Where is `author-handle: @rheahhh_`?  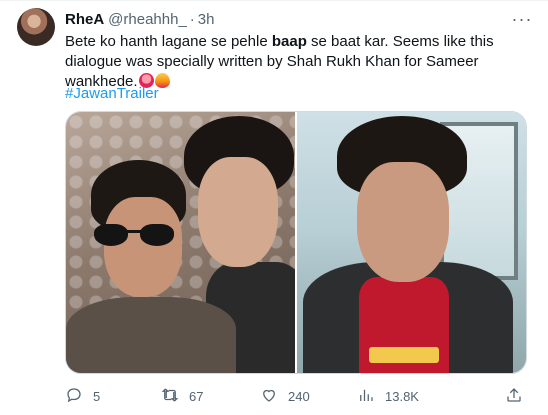
author-handle: @rheahhh_ is located at coordinates (147, 19).